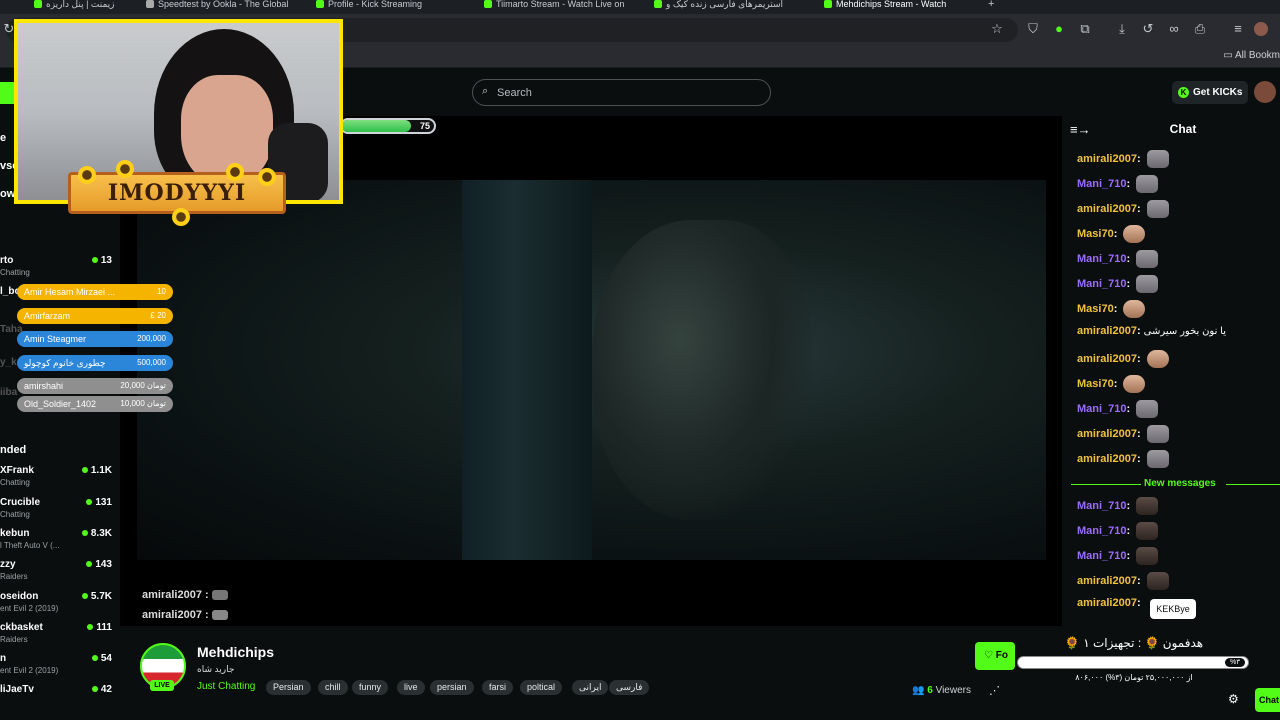 The image size is (1280, 720). What do you see at coordinates (1085, 29) in the screenshot?
I see `puzzle-icon: ⧉` at bounding box center [1085, 29].